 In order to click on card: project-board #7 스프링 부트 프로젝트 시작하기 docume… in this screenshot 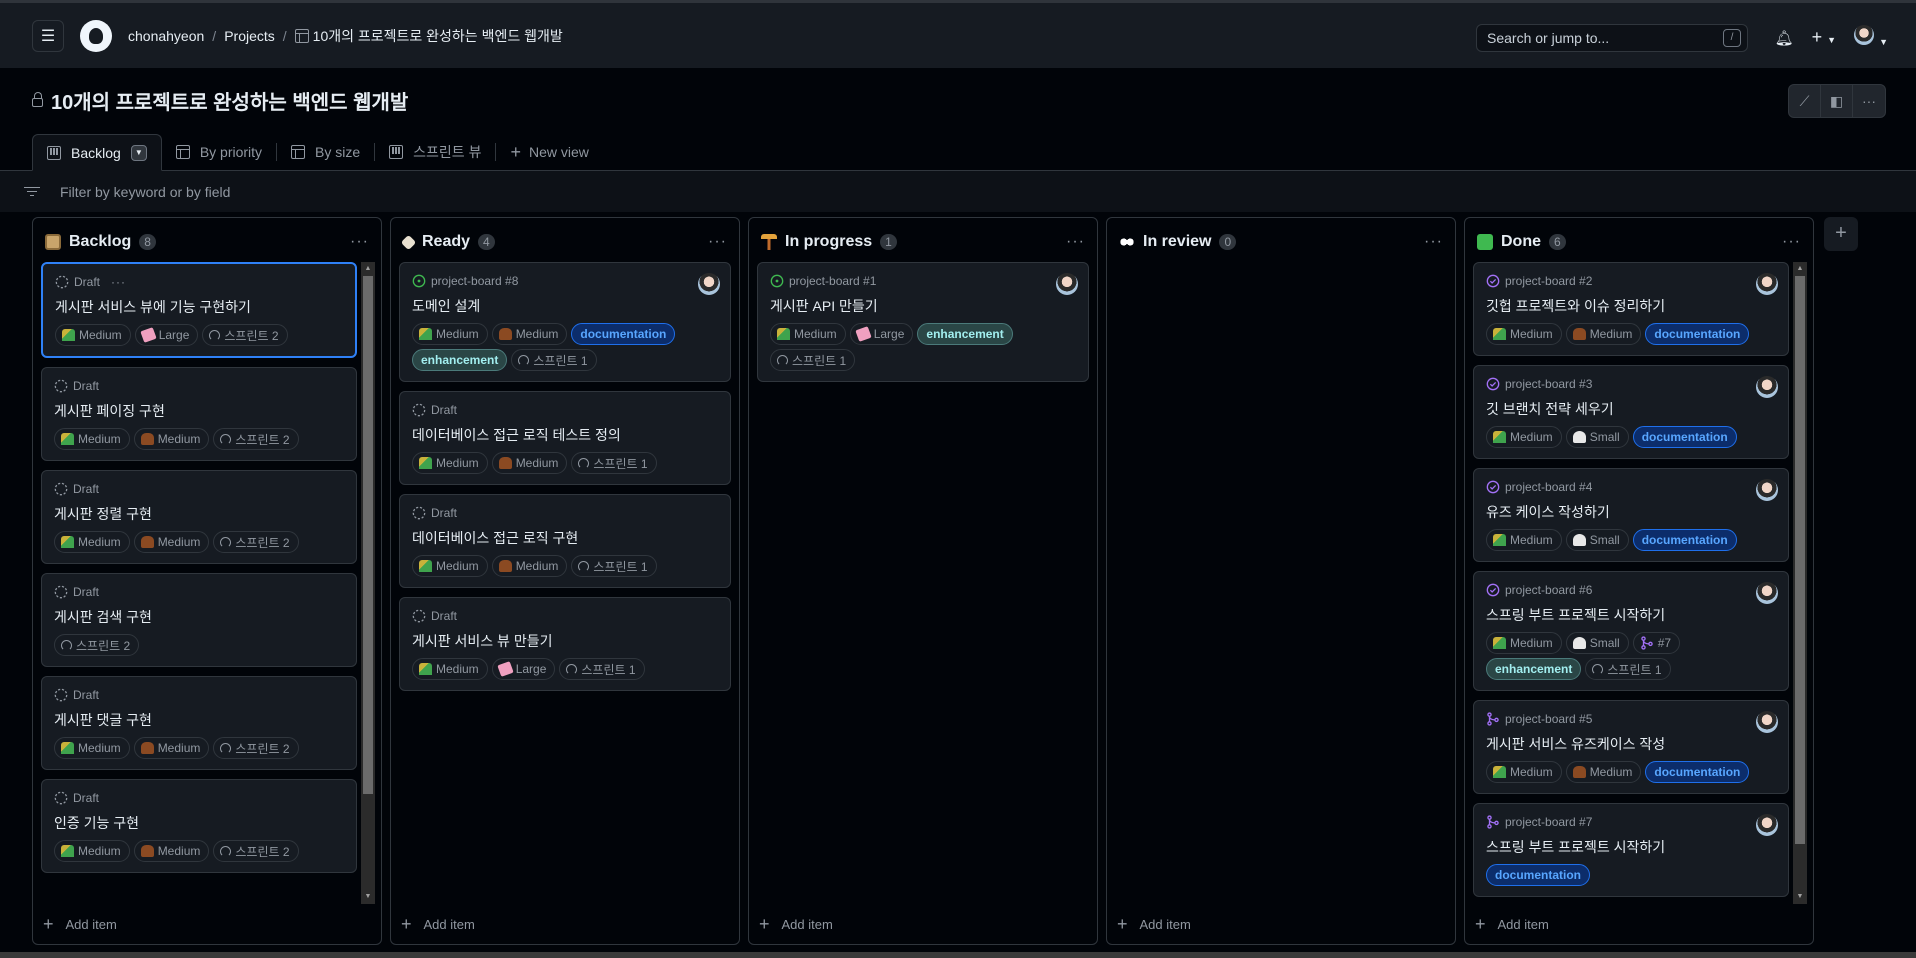, I will do `click(1631, 850)`.